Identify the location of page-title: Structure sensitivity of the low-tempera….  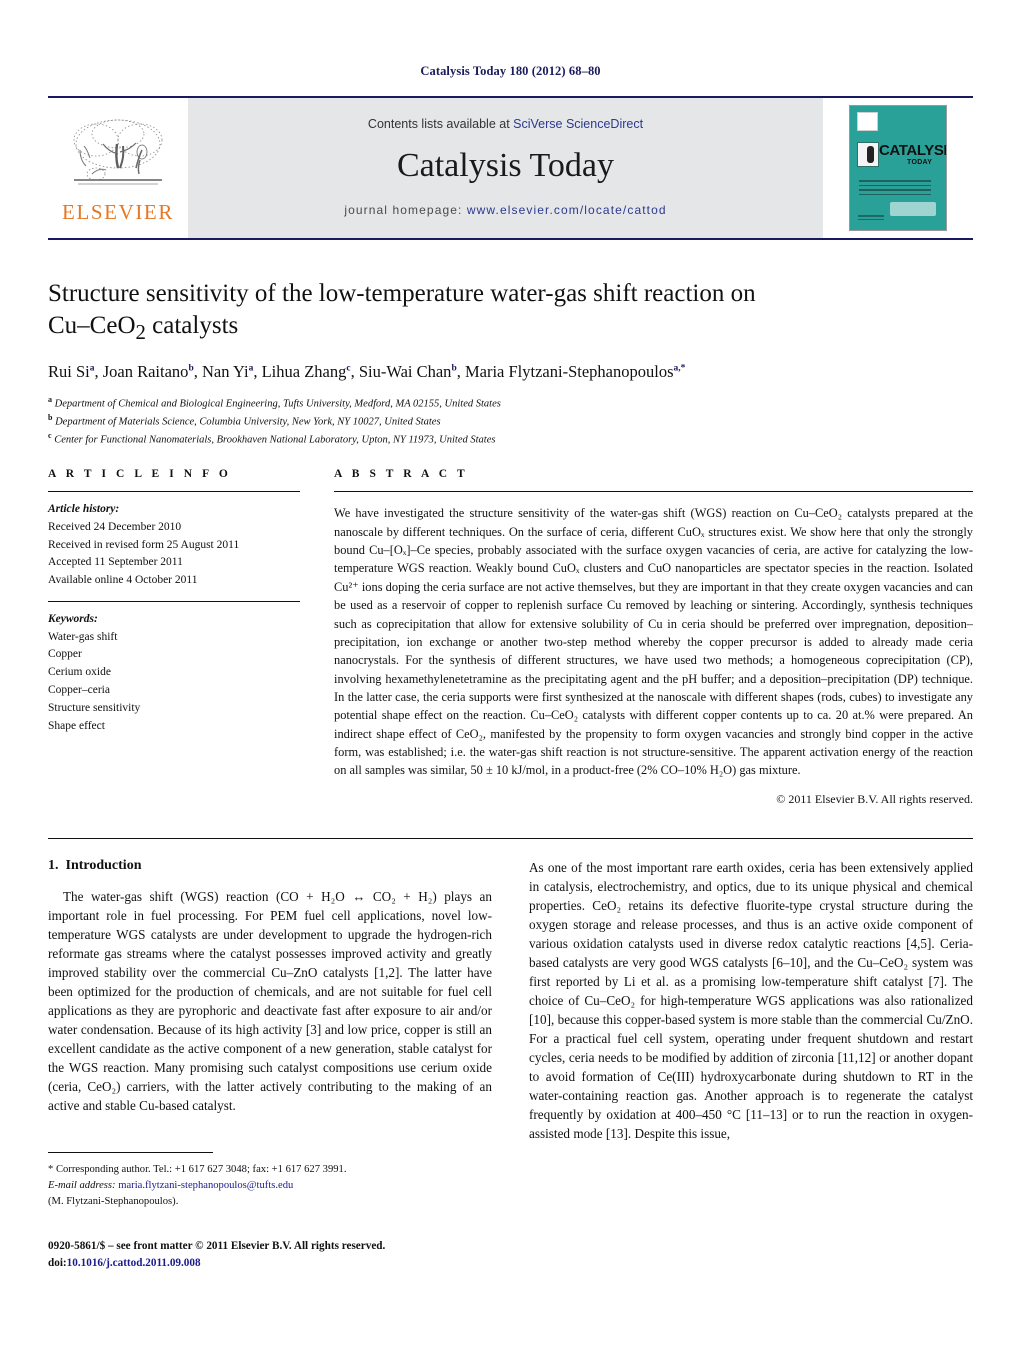
(510, 312).